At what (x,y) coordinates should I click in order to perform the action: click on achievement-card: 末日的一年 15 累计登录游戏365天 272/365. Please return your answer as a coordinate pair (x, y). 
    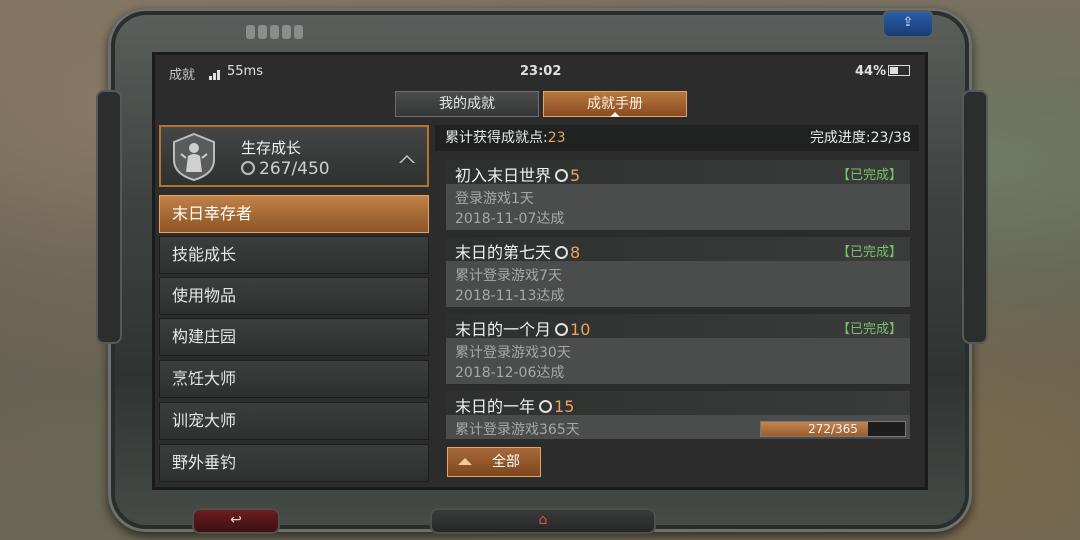
    Looking at the image, I should click on (678, 415).